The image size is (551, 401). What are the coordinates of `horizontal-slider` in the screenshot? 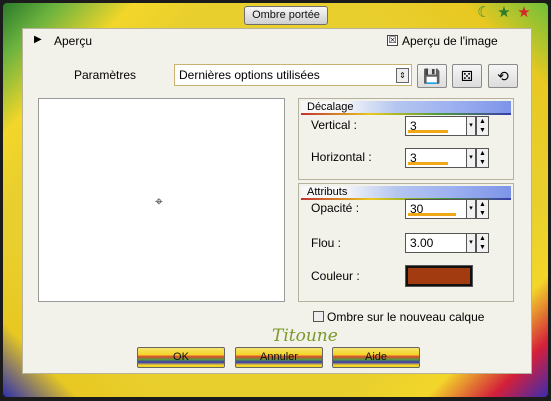 It's located at (428, 163).